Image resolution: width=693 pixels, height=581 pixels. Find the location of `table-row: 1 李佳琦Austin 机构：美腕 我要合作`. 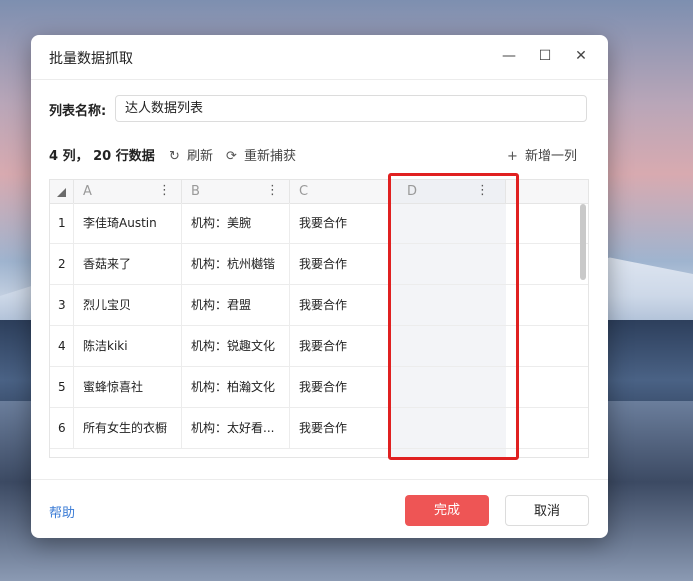

table-row: 1 李佳琦Austin 机构：美腕 我要合作 is located at coordinates (319, 223).